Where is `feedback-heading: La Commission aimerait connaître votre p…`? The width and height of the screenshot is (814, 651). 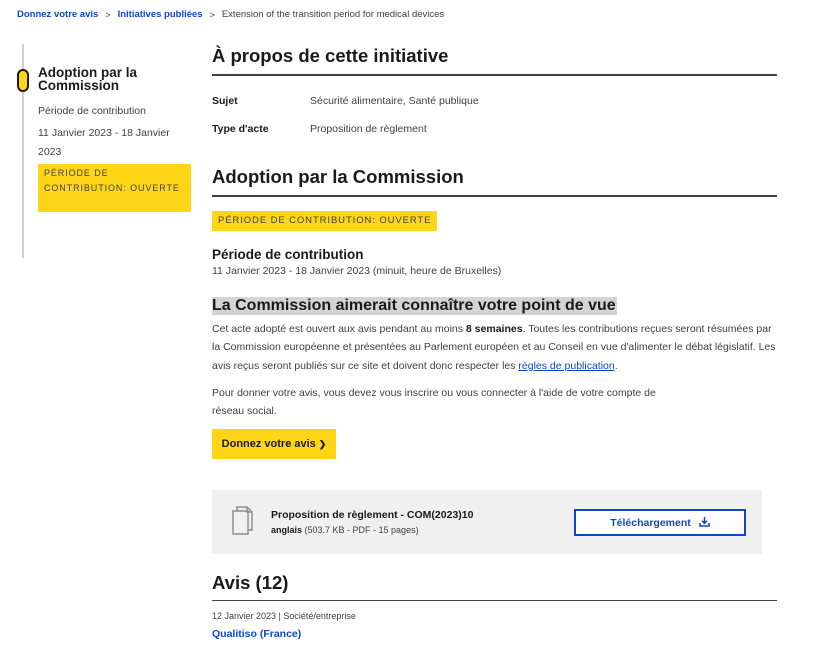
feedback-heading: La Commission aimerait connaître votre p… is located at coordinates (414, 306).